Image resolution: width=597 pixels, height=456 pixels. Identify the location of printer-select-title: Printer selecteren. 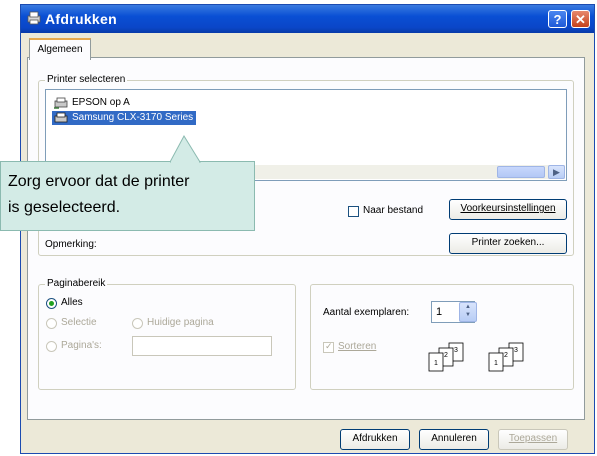
(86, 79).